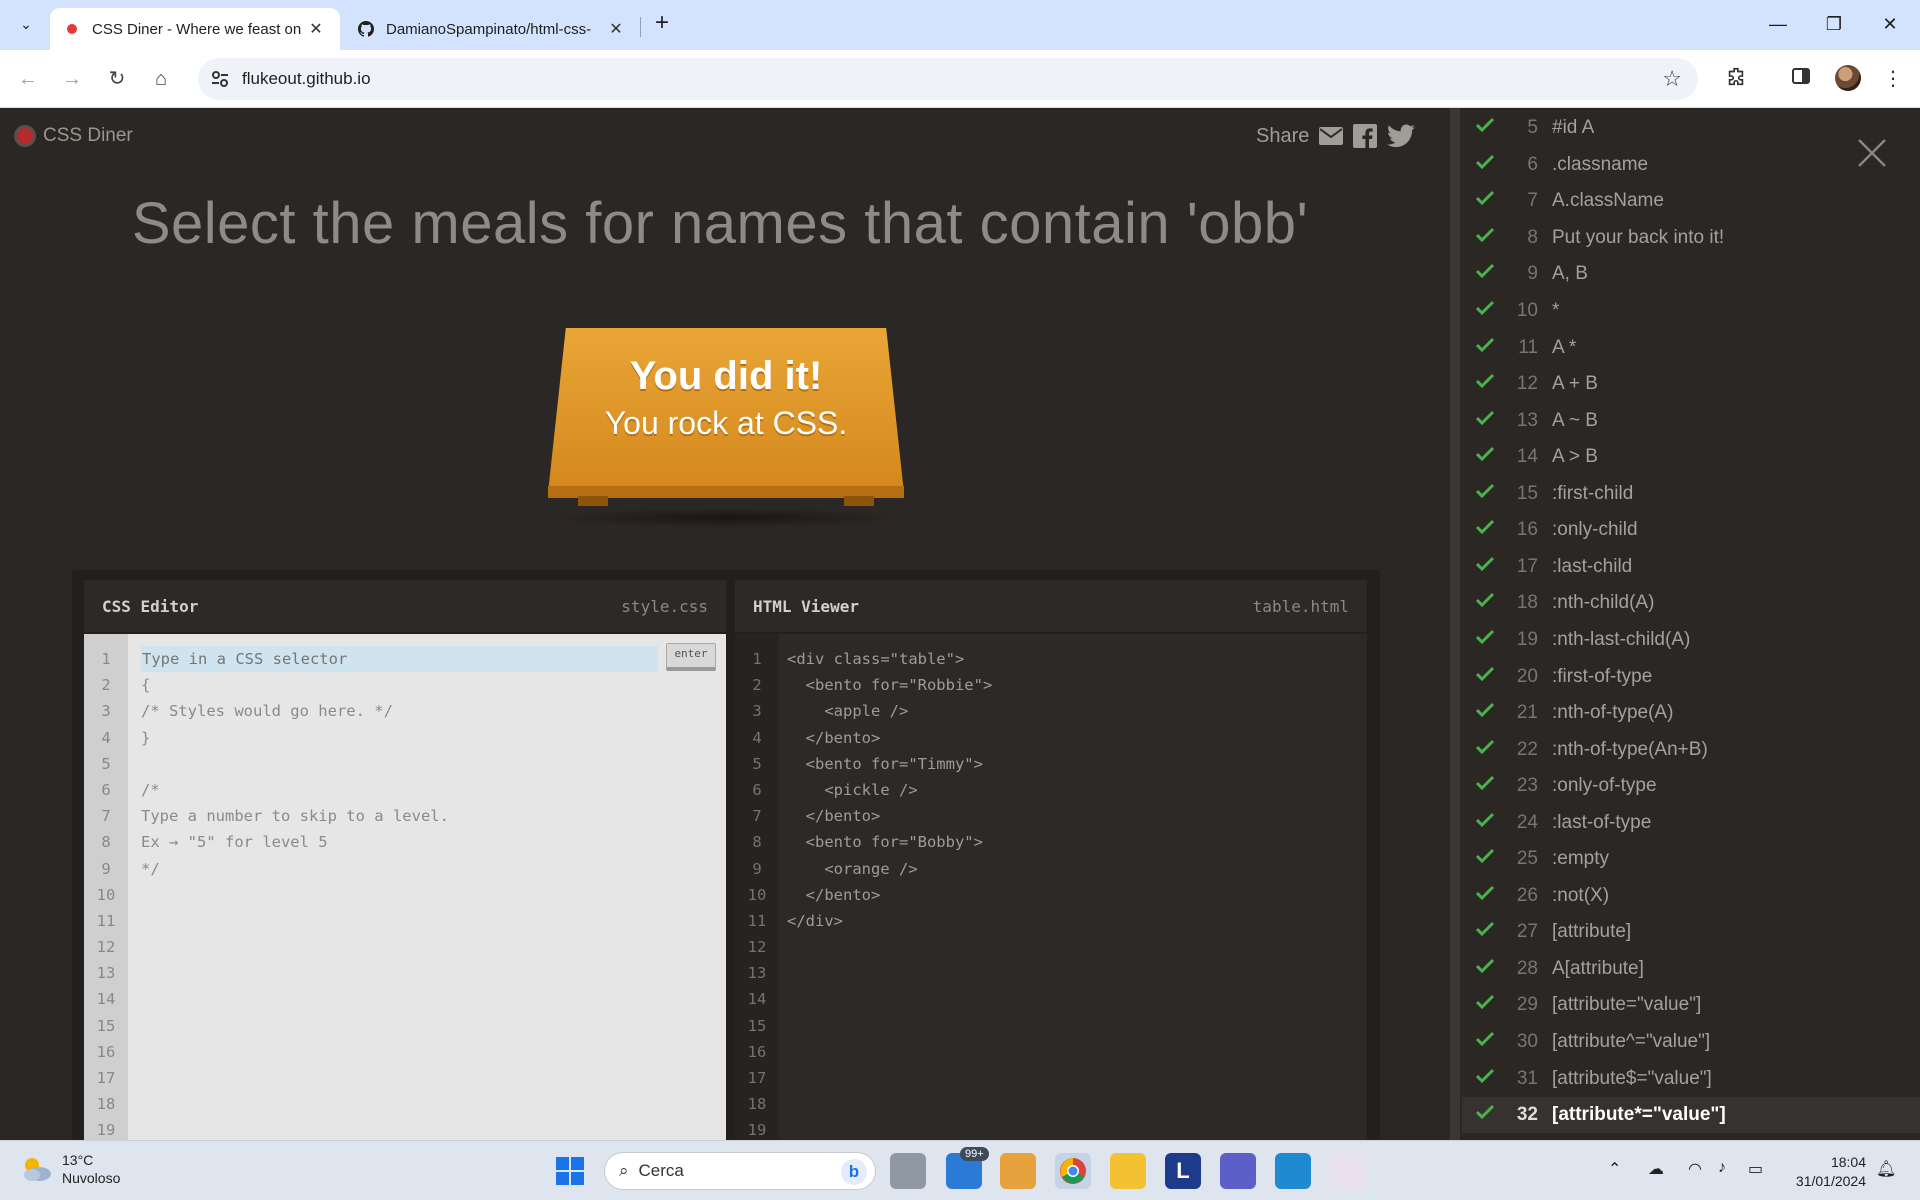 Image resolution: width=1920 pixels, height=1200 pixels. I want to click on weather-widget: 13°C Nuvoloso, so click(70, 1169).